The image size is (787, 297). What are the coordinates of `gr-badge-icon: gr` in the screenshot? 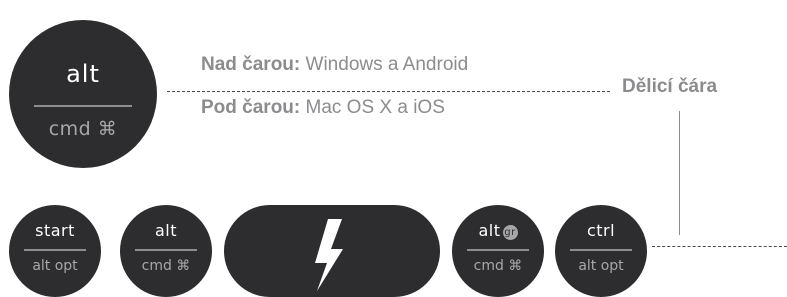 It's located at (510, 232).